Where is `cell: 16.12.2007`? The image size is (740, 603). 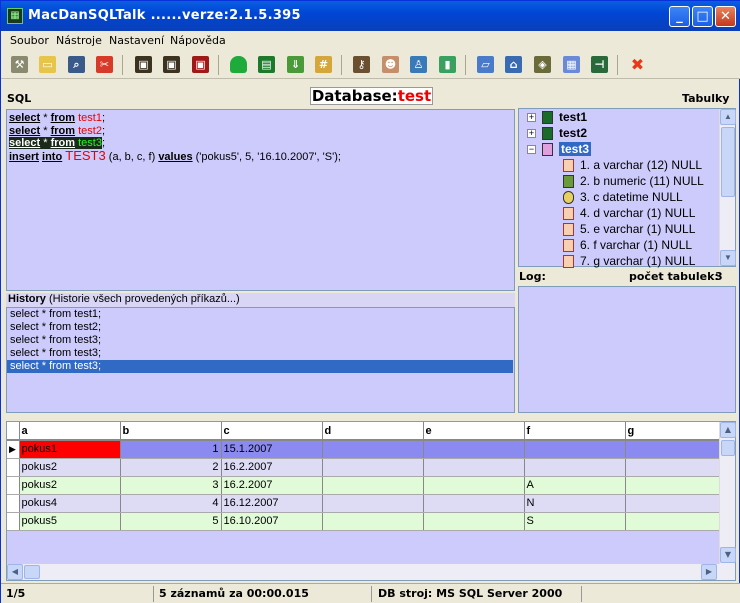
cell: 16.12.2007 is located at coordinates (272, 503).